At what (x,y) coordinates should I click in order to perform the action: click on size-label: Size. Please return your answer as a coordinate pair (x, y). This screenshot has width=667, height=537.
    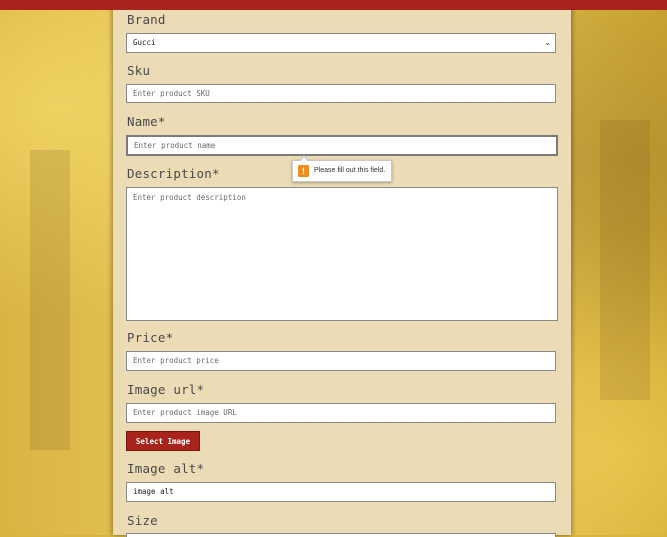
    Looking at the image, I should click on (142, 520).